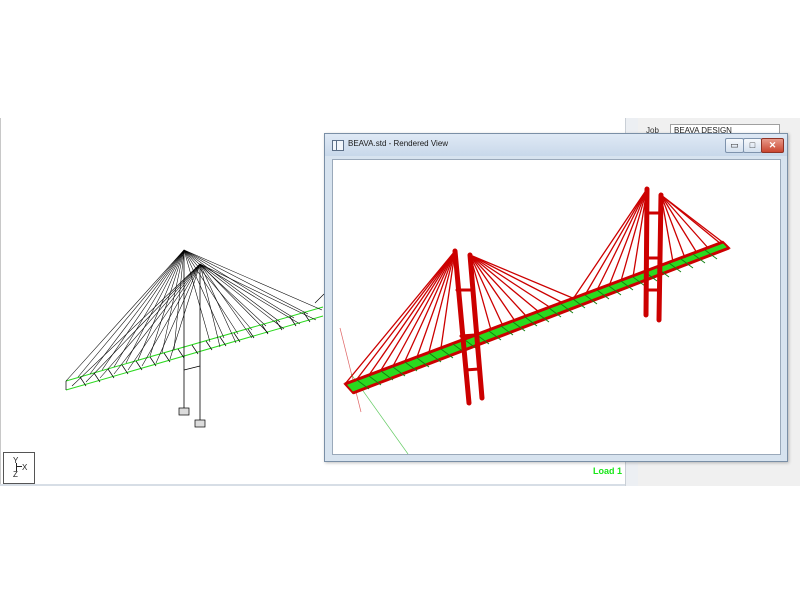  I want to click on axis-triad-vertical, so click(16, 467).